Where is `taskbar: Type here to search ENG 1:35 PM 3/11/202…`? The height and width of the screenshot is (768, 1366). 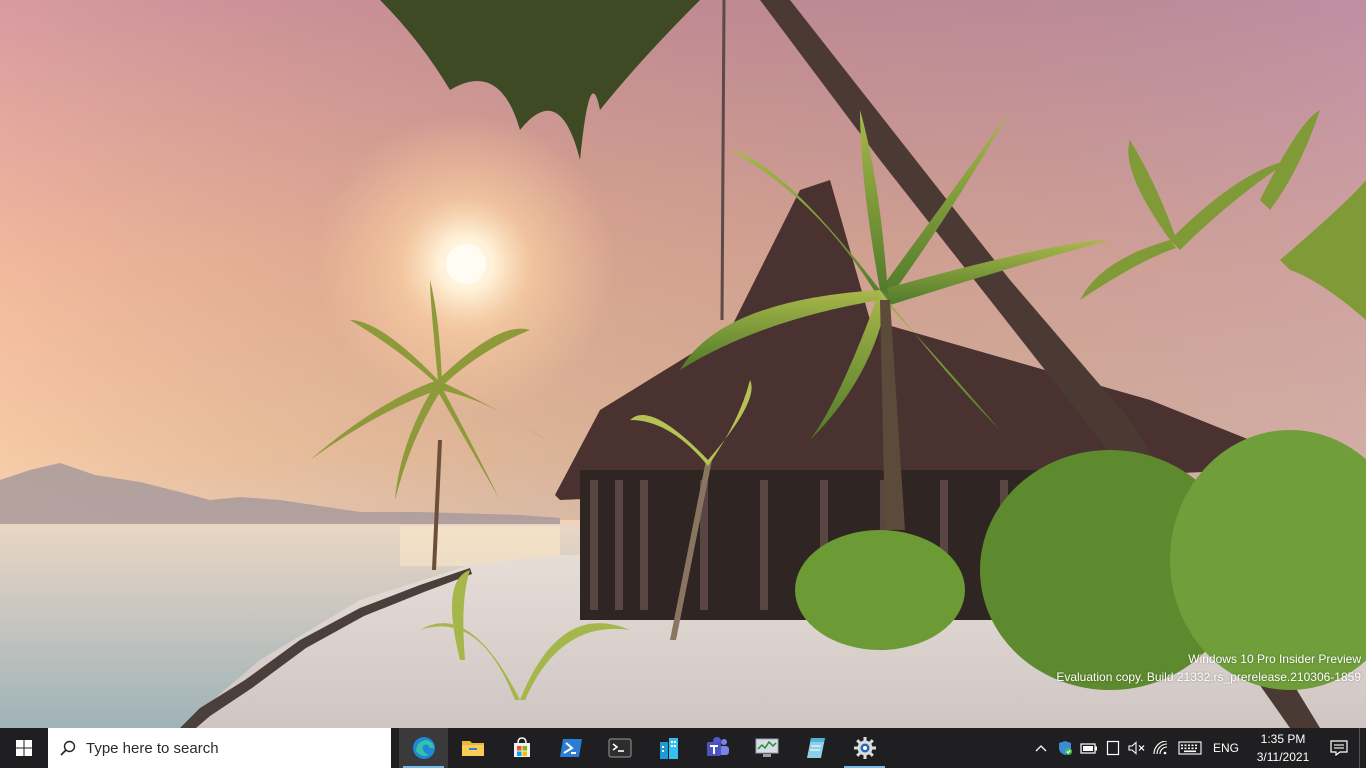 taskbar: Type here to search ENG 1:35 PM 3/11/202… is located at coordinates (683, 748).